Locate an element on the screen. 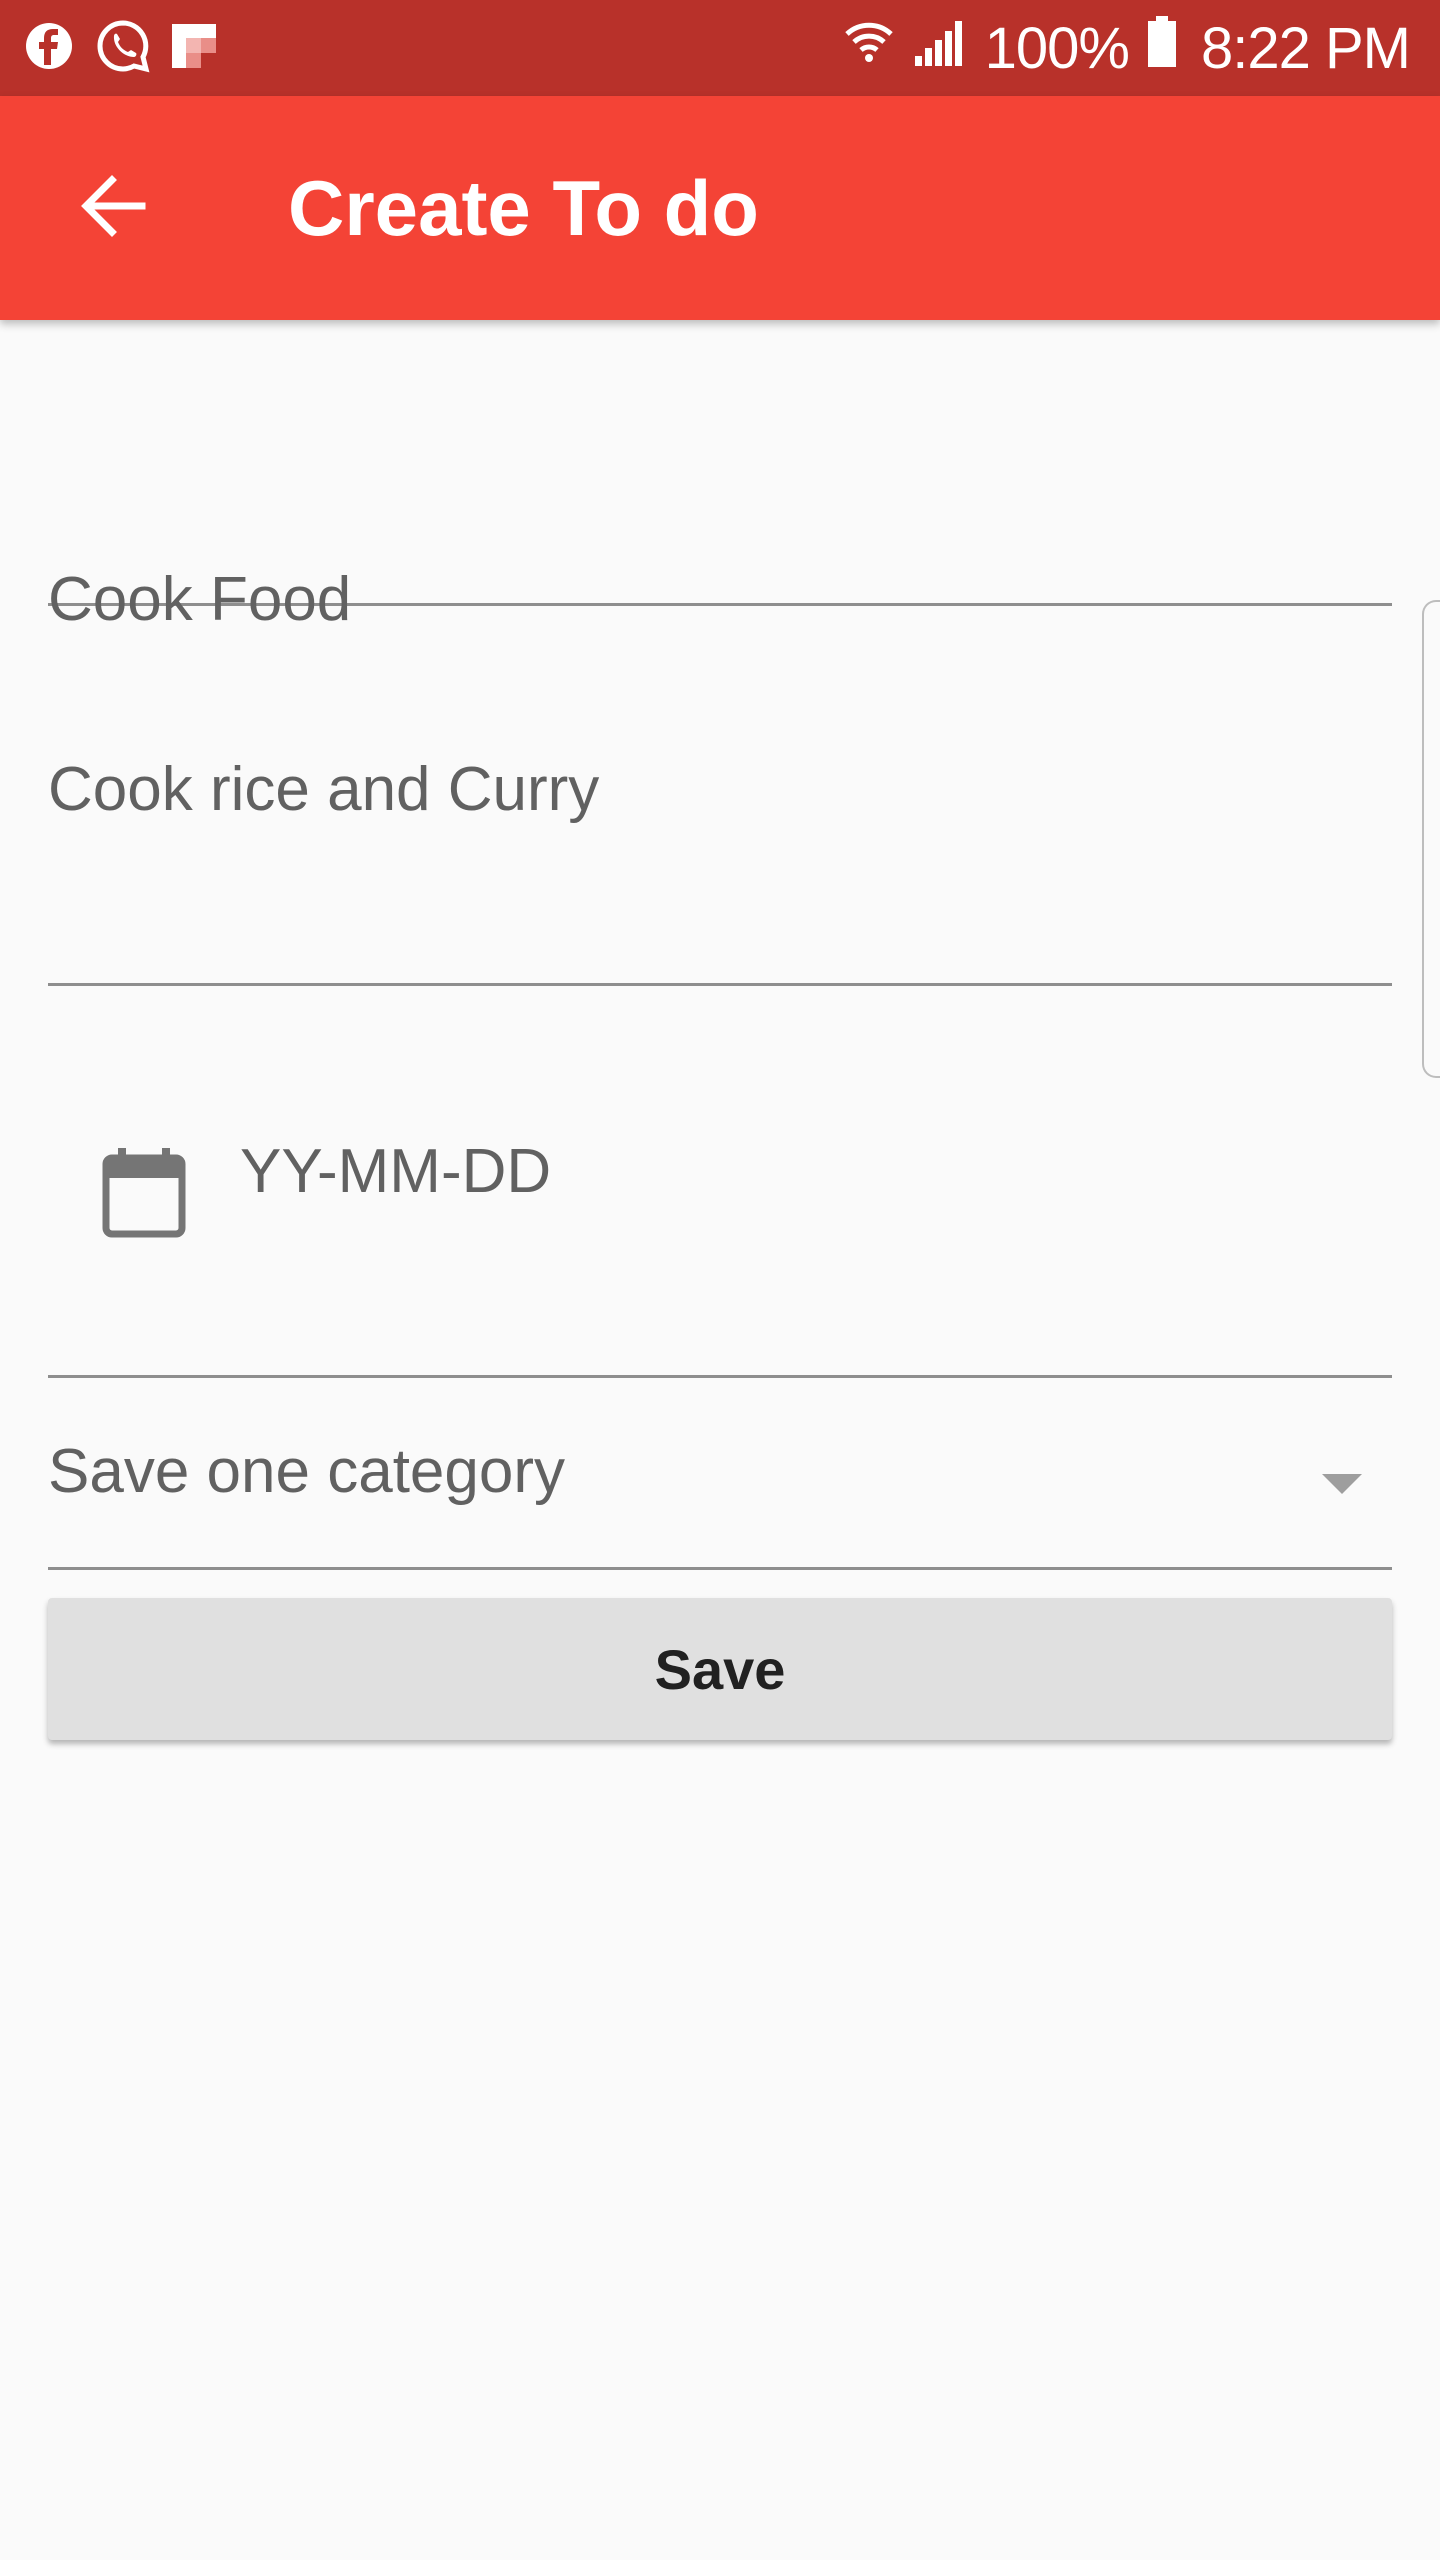 Image resolution: width=1440 pixels, height=2560 pixels. app-bar: Create To do is located at coordinates (720, 208).